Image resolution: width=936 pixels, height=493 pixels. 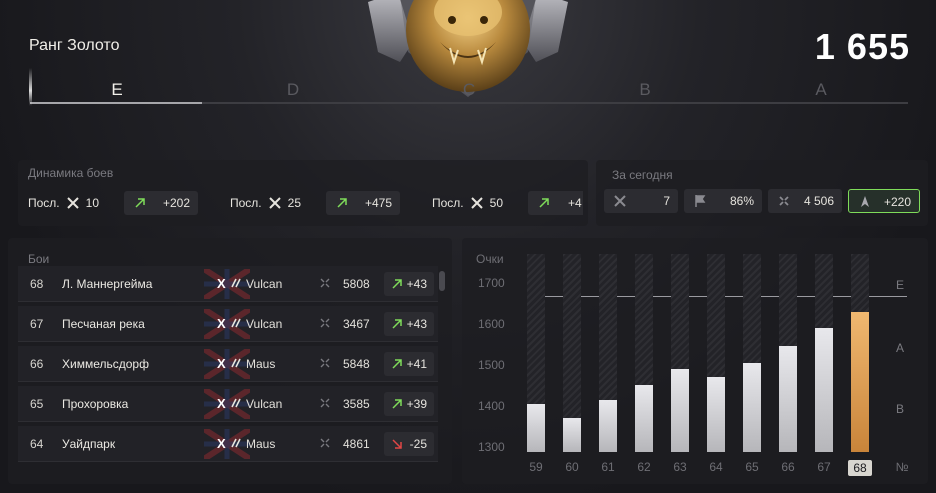 What do you see at coordinates (117, 90) in the screenshot?
I see `tier-e: E` at bounding box center [117, 90].